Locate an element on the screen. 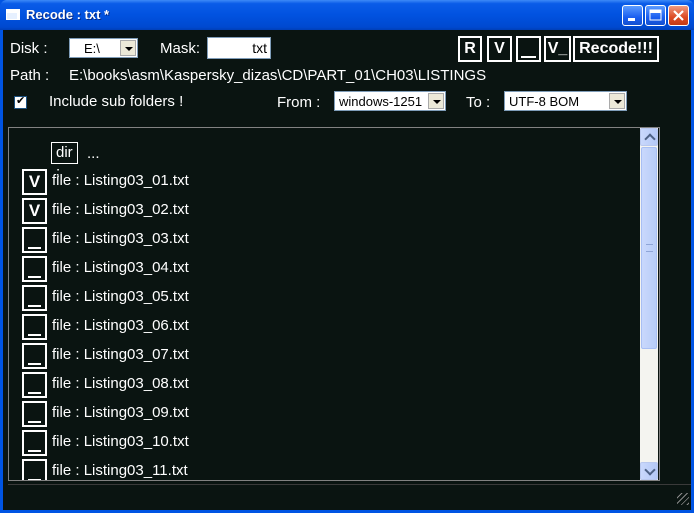 The image size is (694, 513). include-subfolders-checkbox is located at coordinates (20, 101).